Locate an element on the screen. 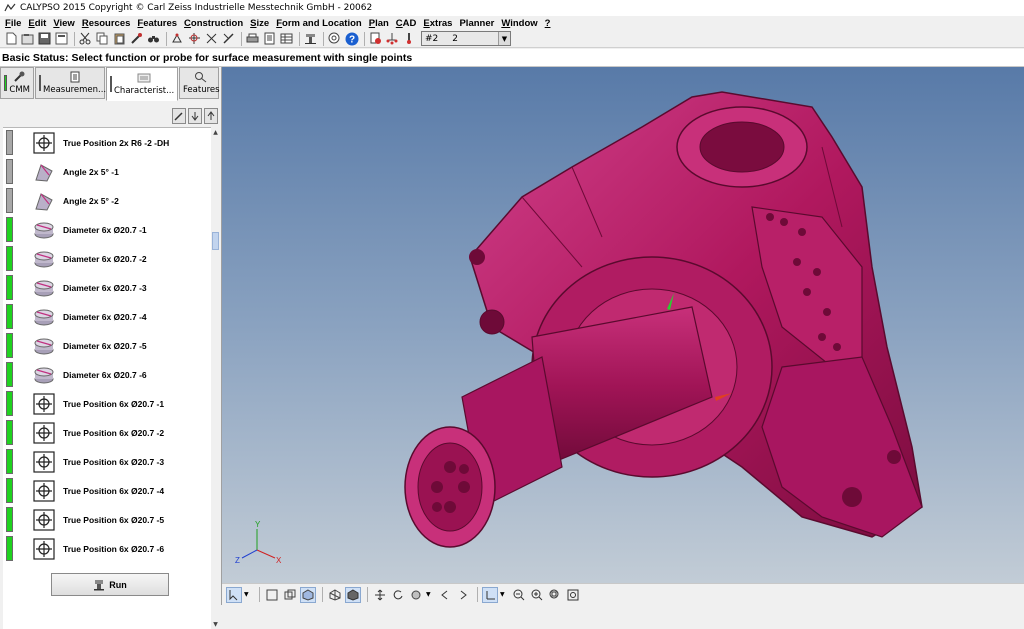  characteristic-label: True Position 2x R6 -2 -DH is located at coordinates (116, 142).